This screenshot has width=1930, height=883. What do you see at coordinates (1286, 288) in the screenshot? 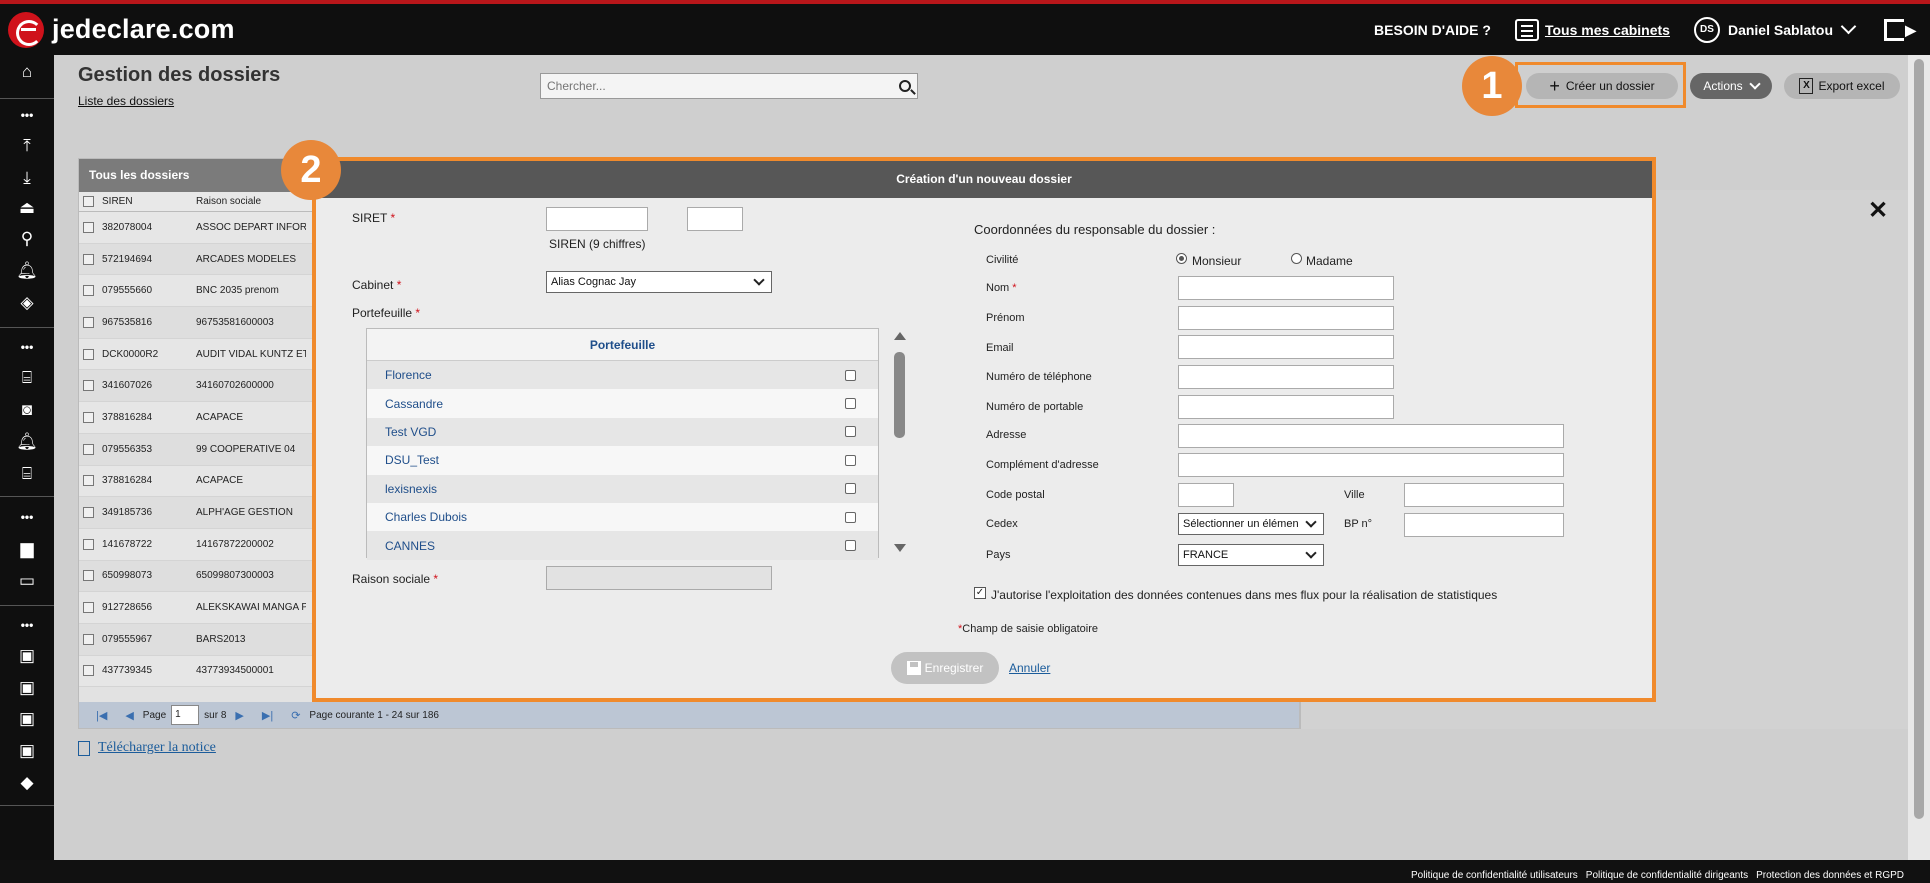
I see `nom-field` at bounding box center [1286, 288].